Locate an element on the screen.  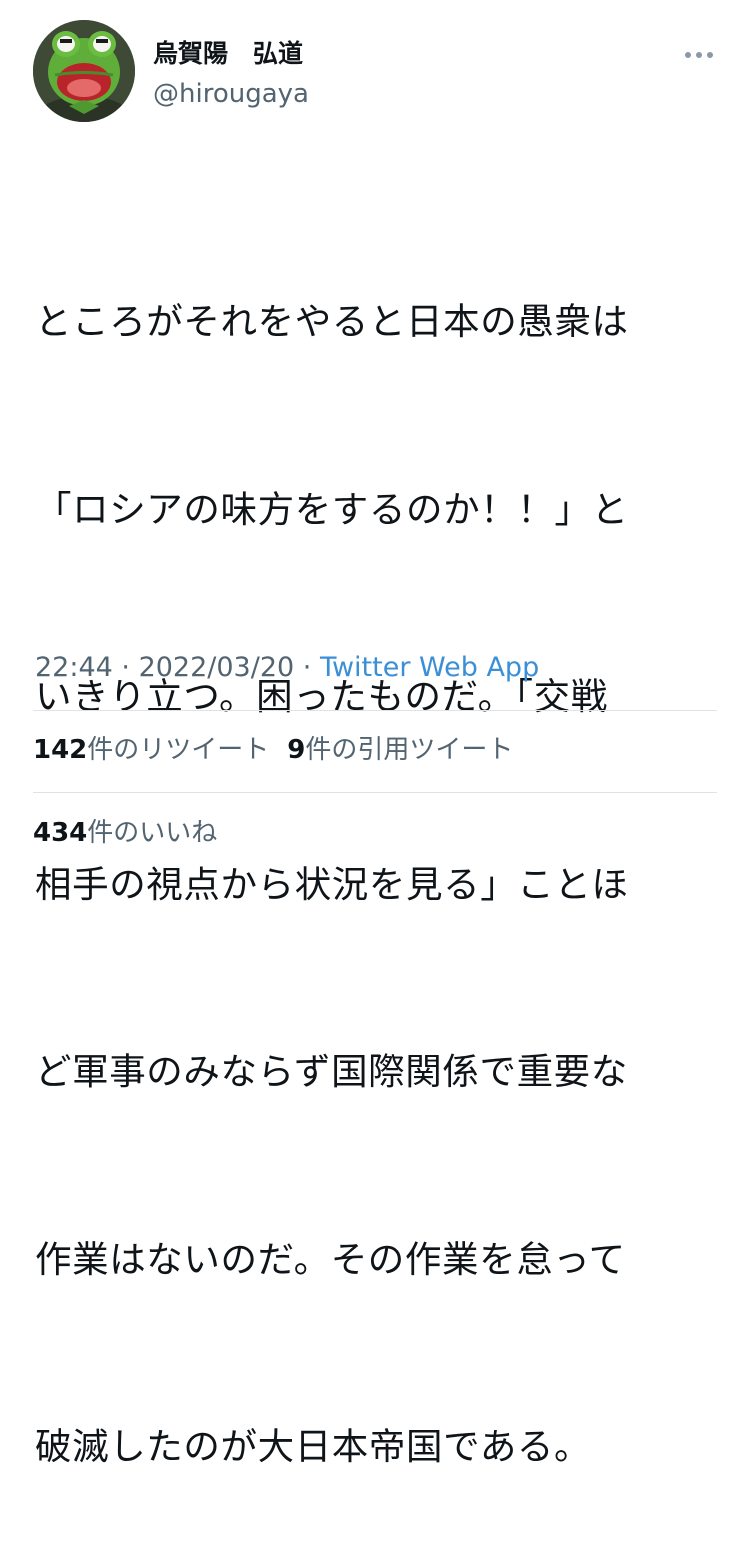
tweet-text-line: 作業はないのだ。その作業を怠って is located at coordinates (330, 1259).